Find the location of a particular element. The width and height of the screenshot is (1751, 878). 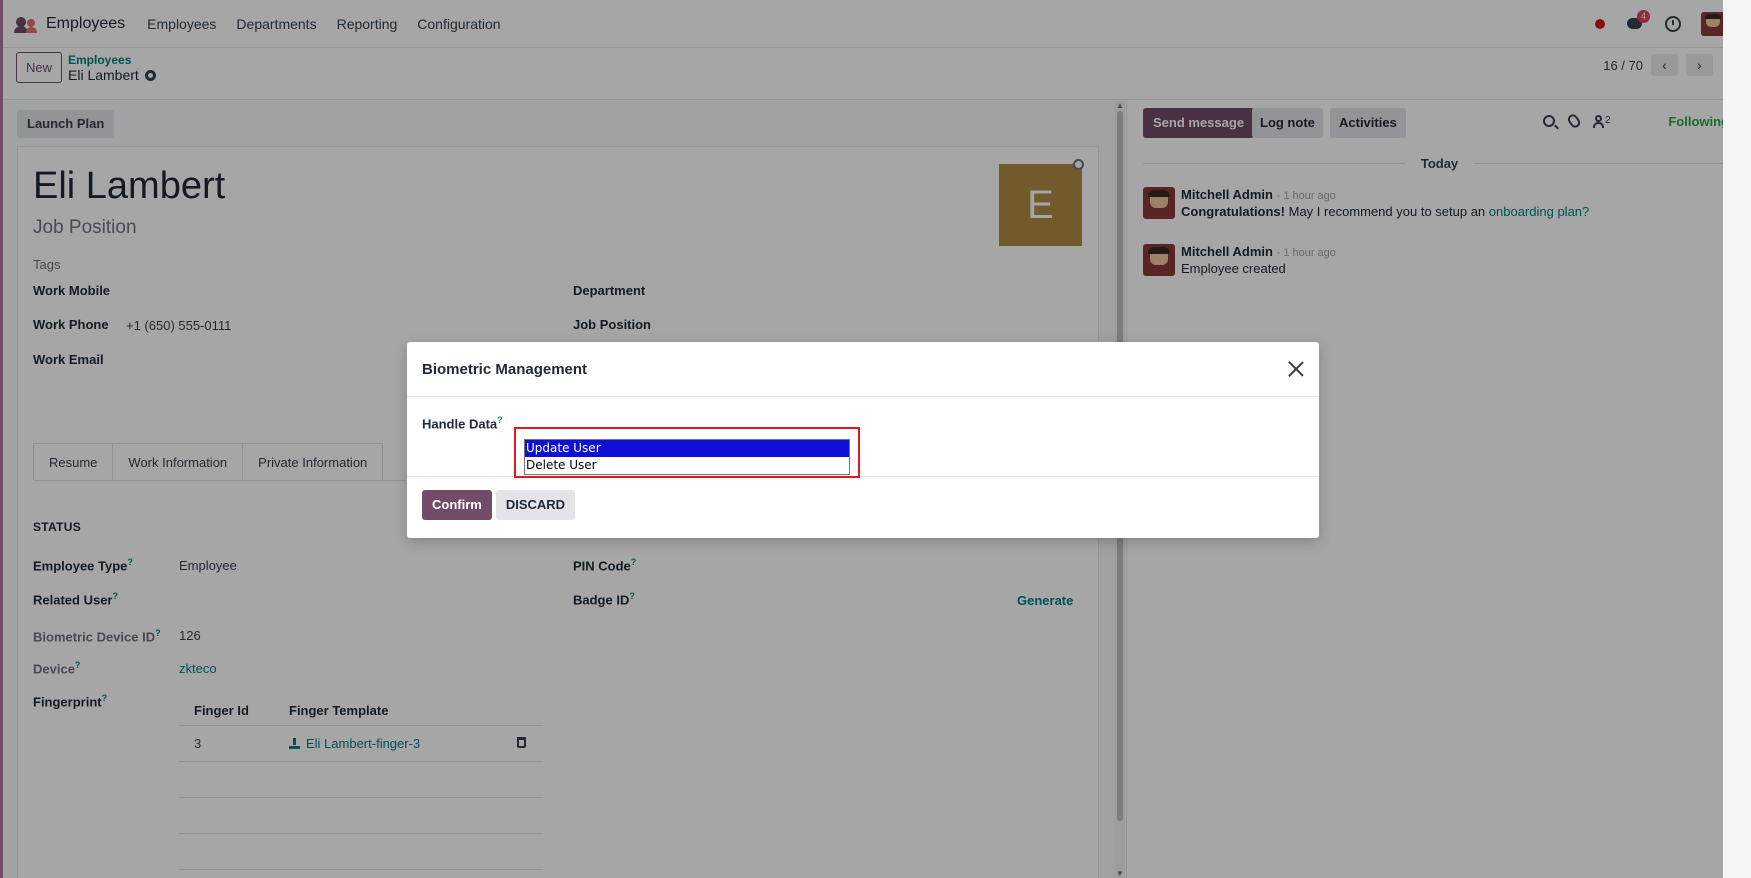

close-icon is located at coordinates (1296, 369).